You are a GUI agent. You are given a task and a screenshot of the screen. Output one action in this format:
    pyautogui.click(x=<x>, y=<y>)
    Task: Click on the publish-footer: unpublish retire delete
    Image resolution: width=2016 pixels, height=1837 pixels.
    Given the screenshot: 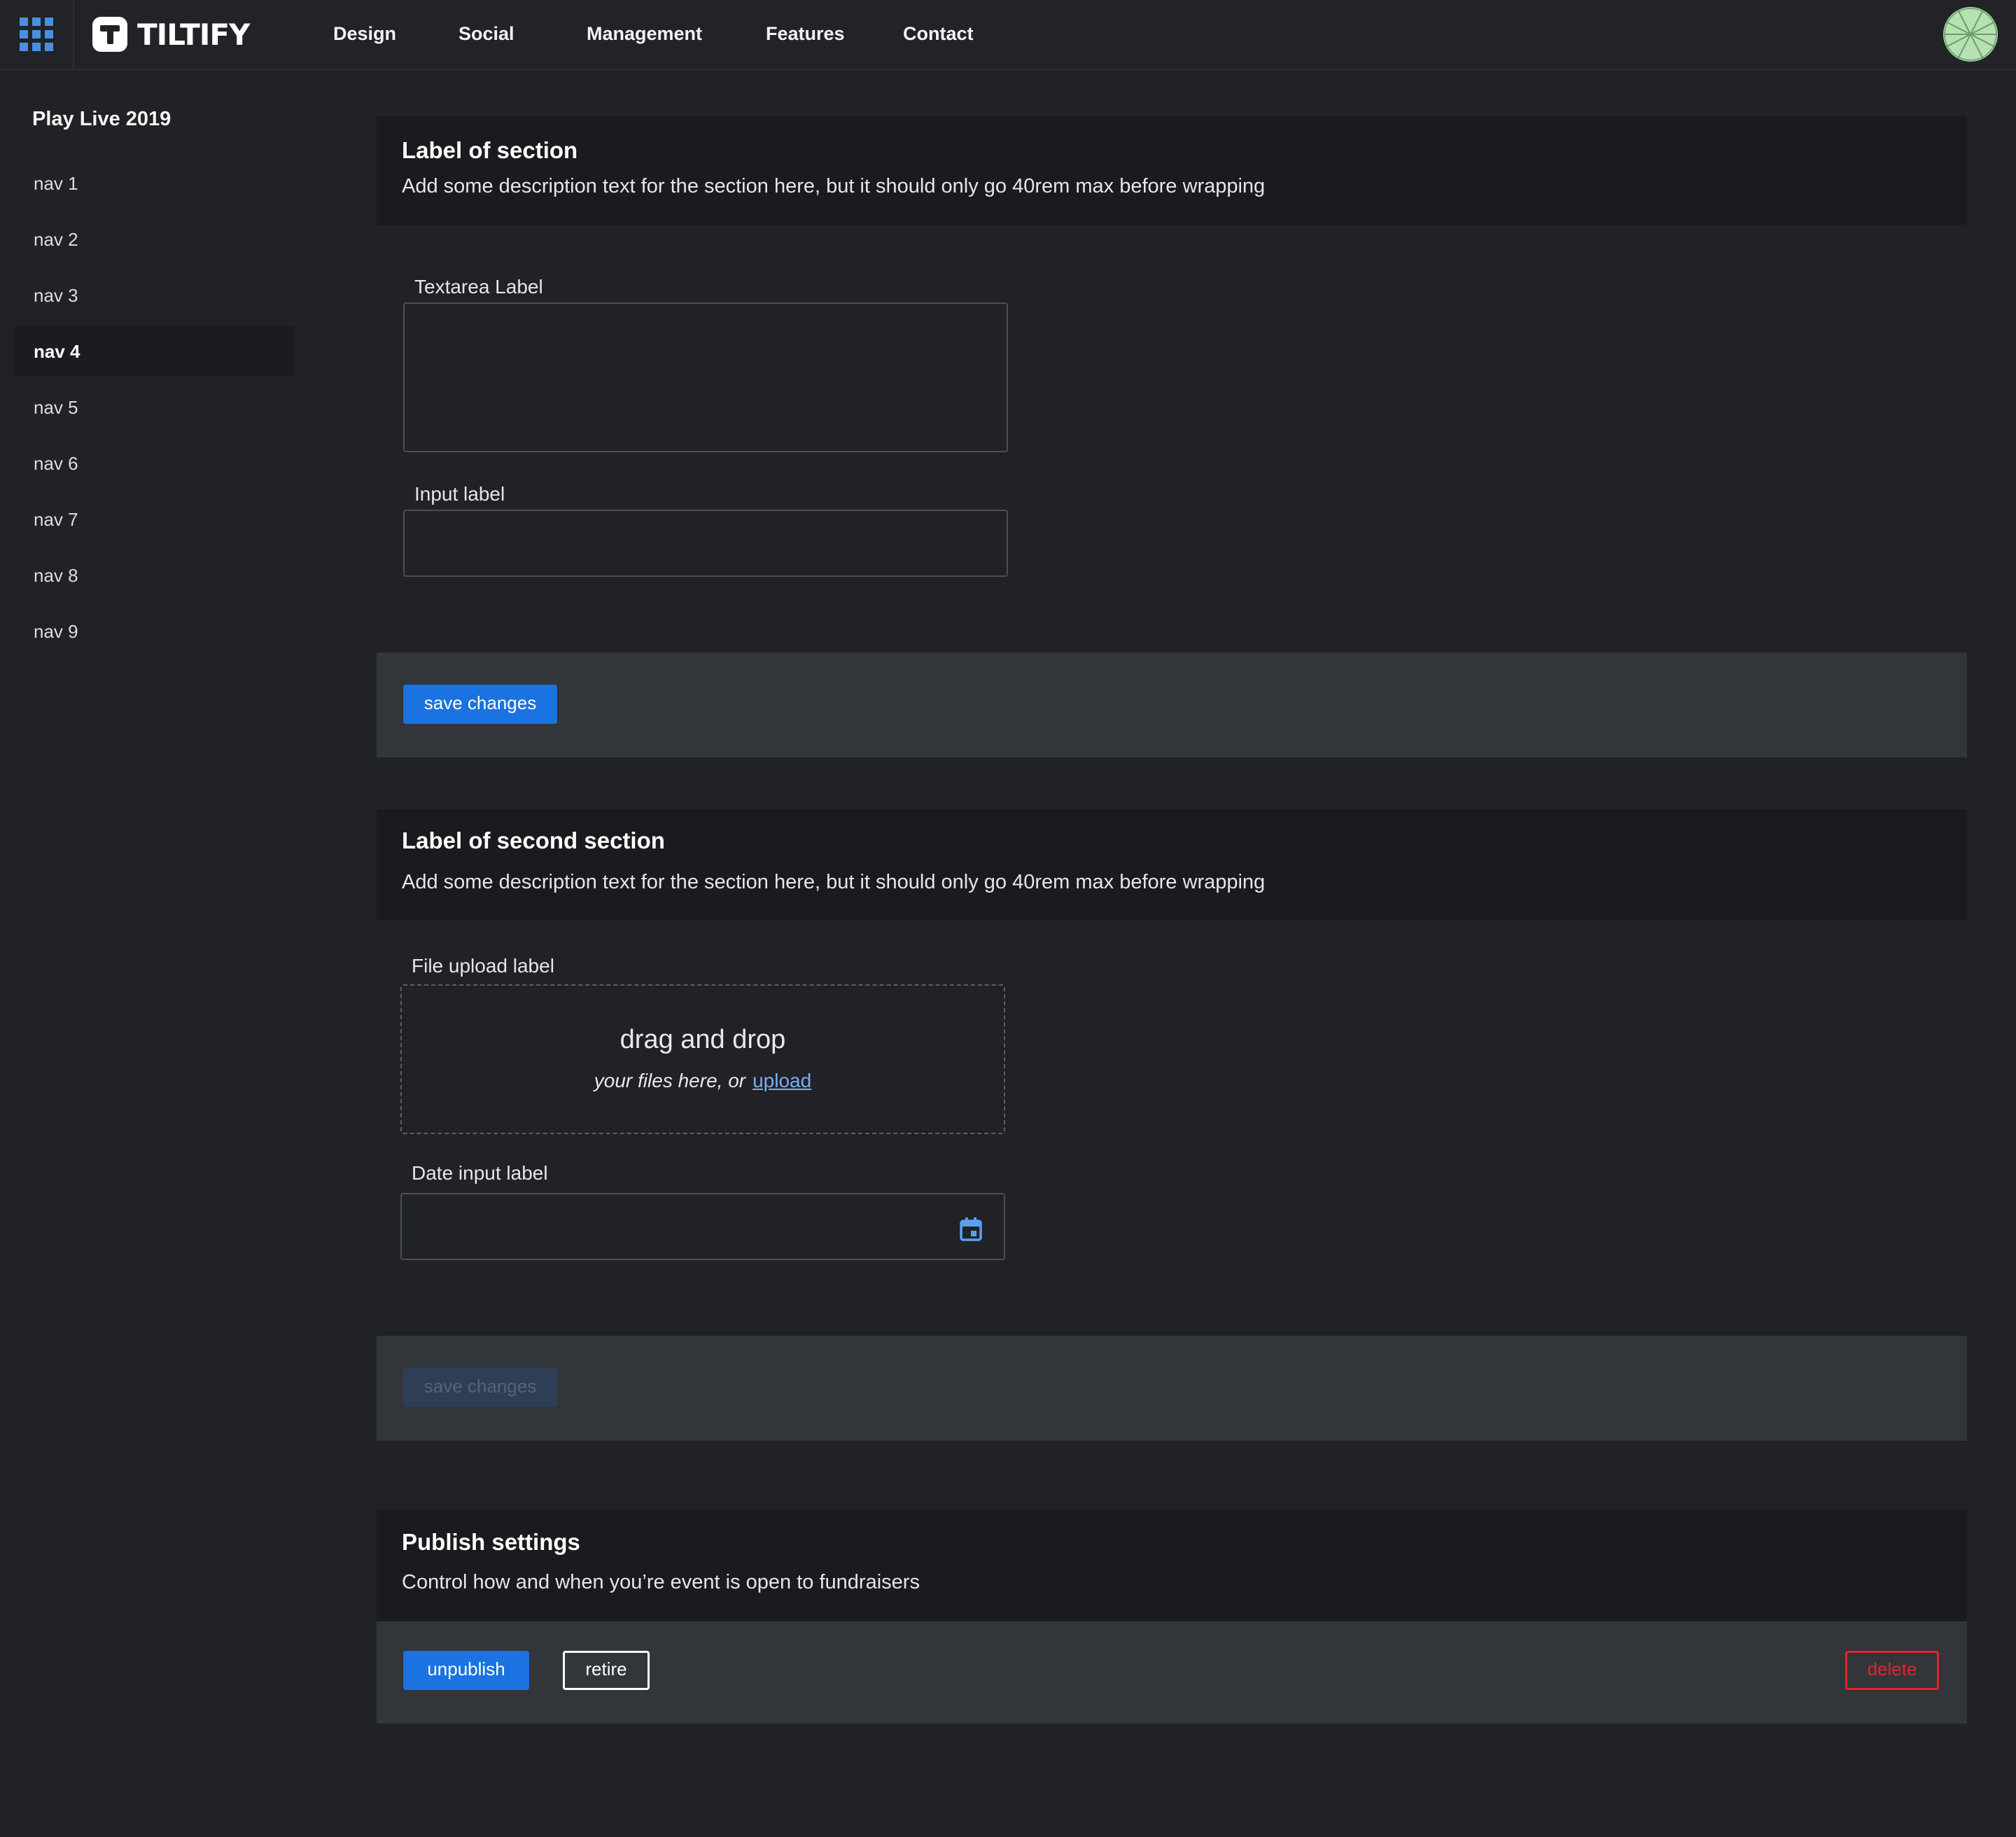 What is the action you would take?
    pyautogui.click(x=1172, y=1673)
    